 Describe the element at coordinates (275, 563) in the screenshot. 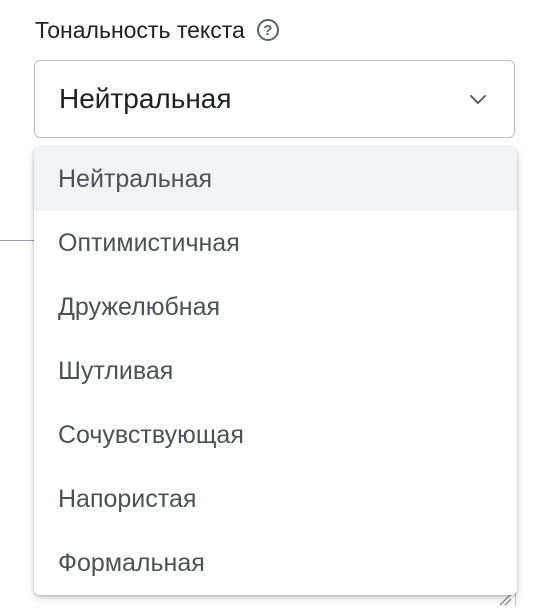

I see `dropdown-option-formal: Формальная` at that location.